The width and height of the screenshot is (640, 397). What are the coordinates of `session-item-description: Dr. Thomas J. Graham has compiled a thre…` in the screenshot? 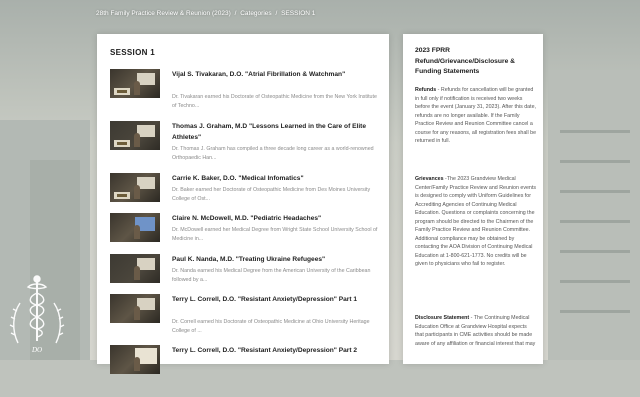 It's located at (273, 153).